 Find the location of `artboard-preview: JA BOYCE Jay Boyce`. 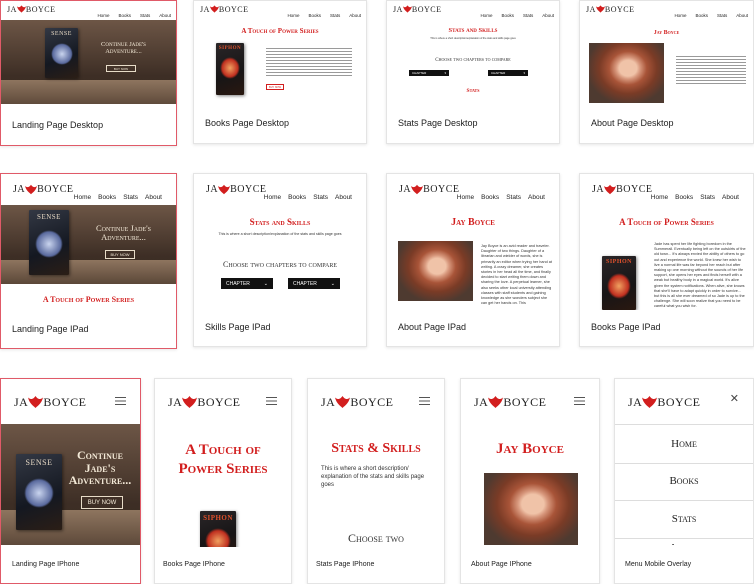

artboard-preview: JA BOYCE Jay Boyce is located at coordinates (530, 463).